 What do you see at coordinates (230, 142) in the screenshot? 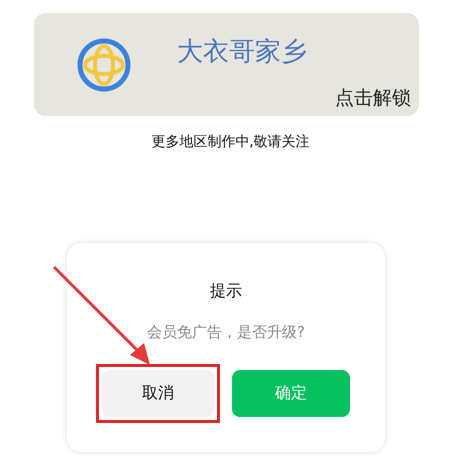
I see `notice-text: 更多地区制作中,敬请关注` at bounding box center [230, 142].